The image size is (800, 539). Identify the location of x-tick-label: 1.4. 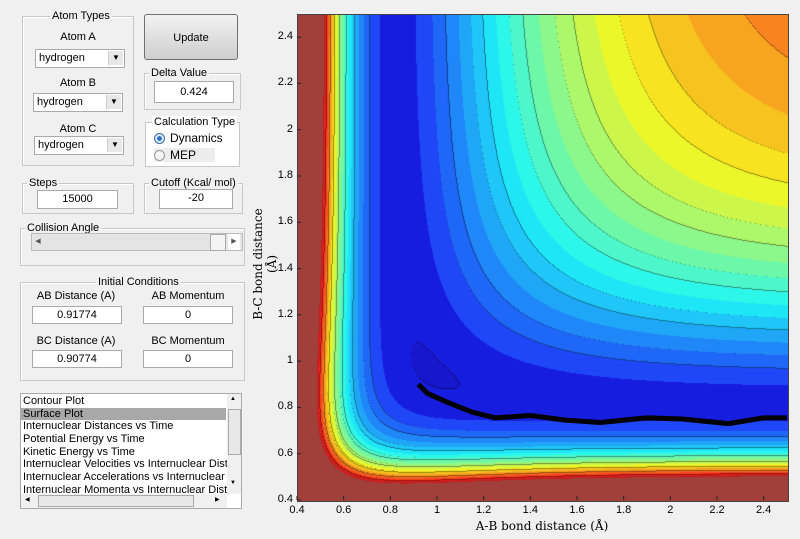
(530, 510).